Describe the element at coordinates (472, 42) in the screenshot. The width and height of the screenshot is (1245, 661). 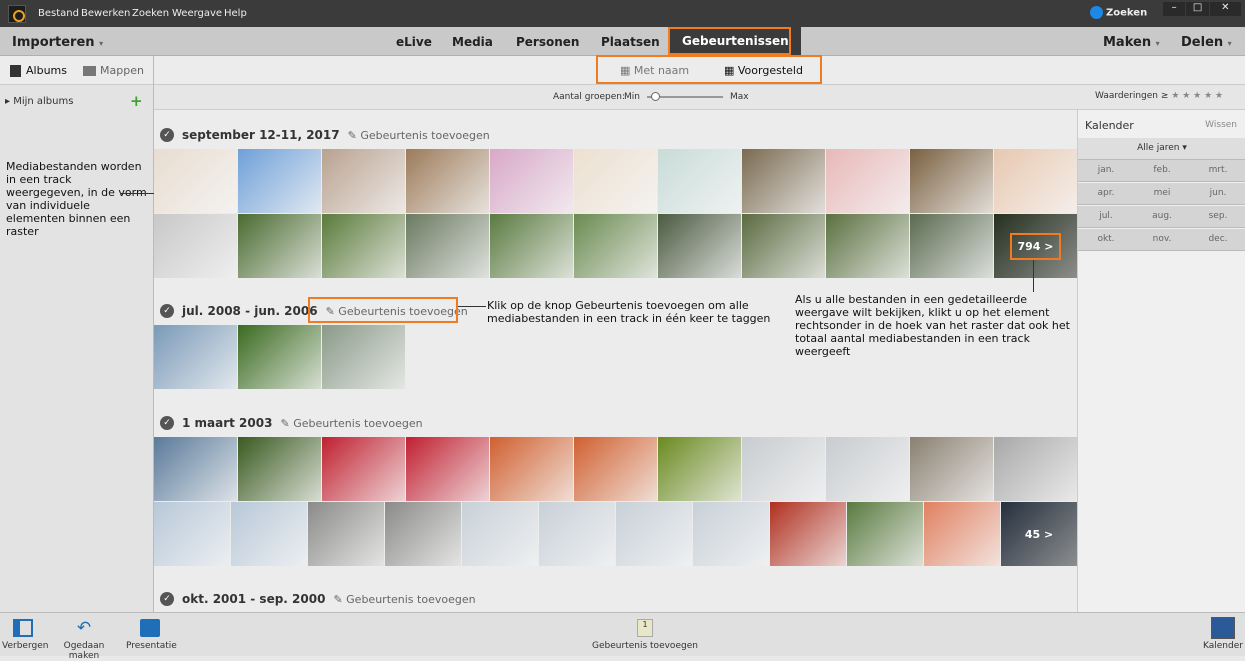
I see `tab-media: Media` at that location.